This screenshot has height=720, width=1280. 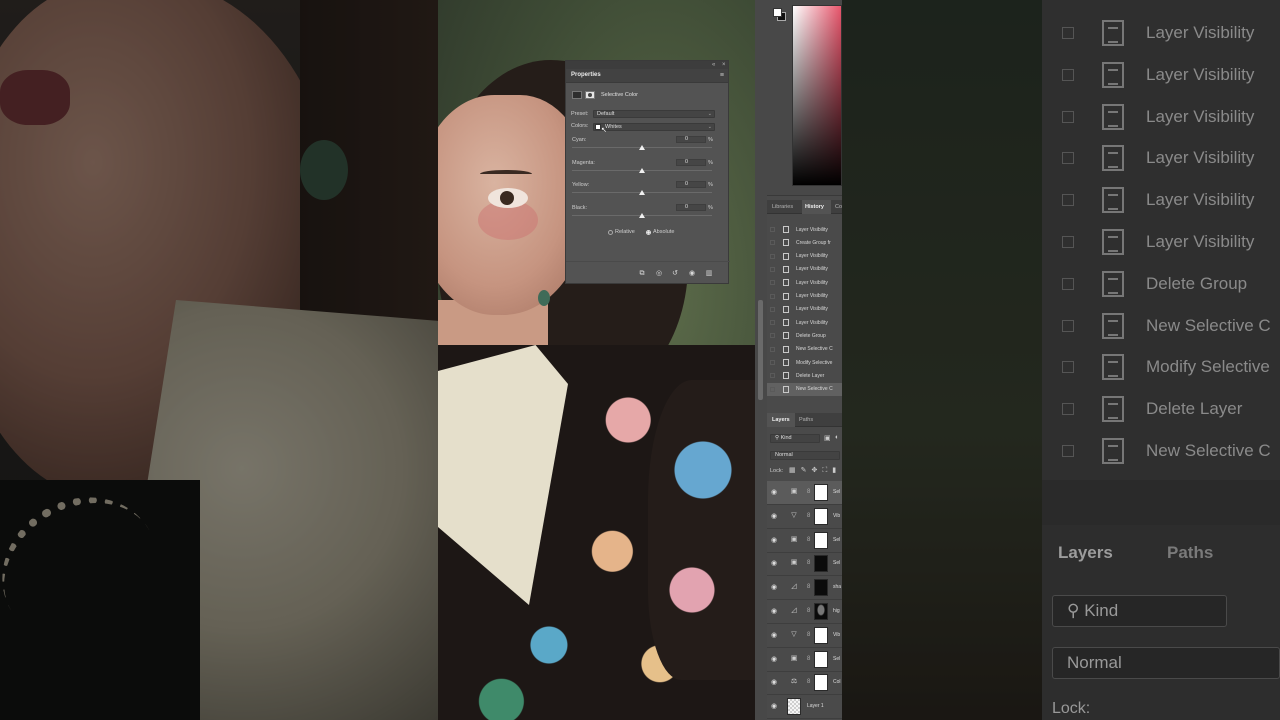 I want to click on panel-drag-bar: « ×, so click(x=647, y=65).